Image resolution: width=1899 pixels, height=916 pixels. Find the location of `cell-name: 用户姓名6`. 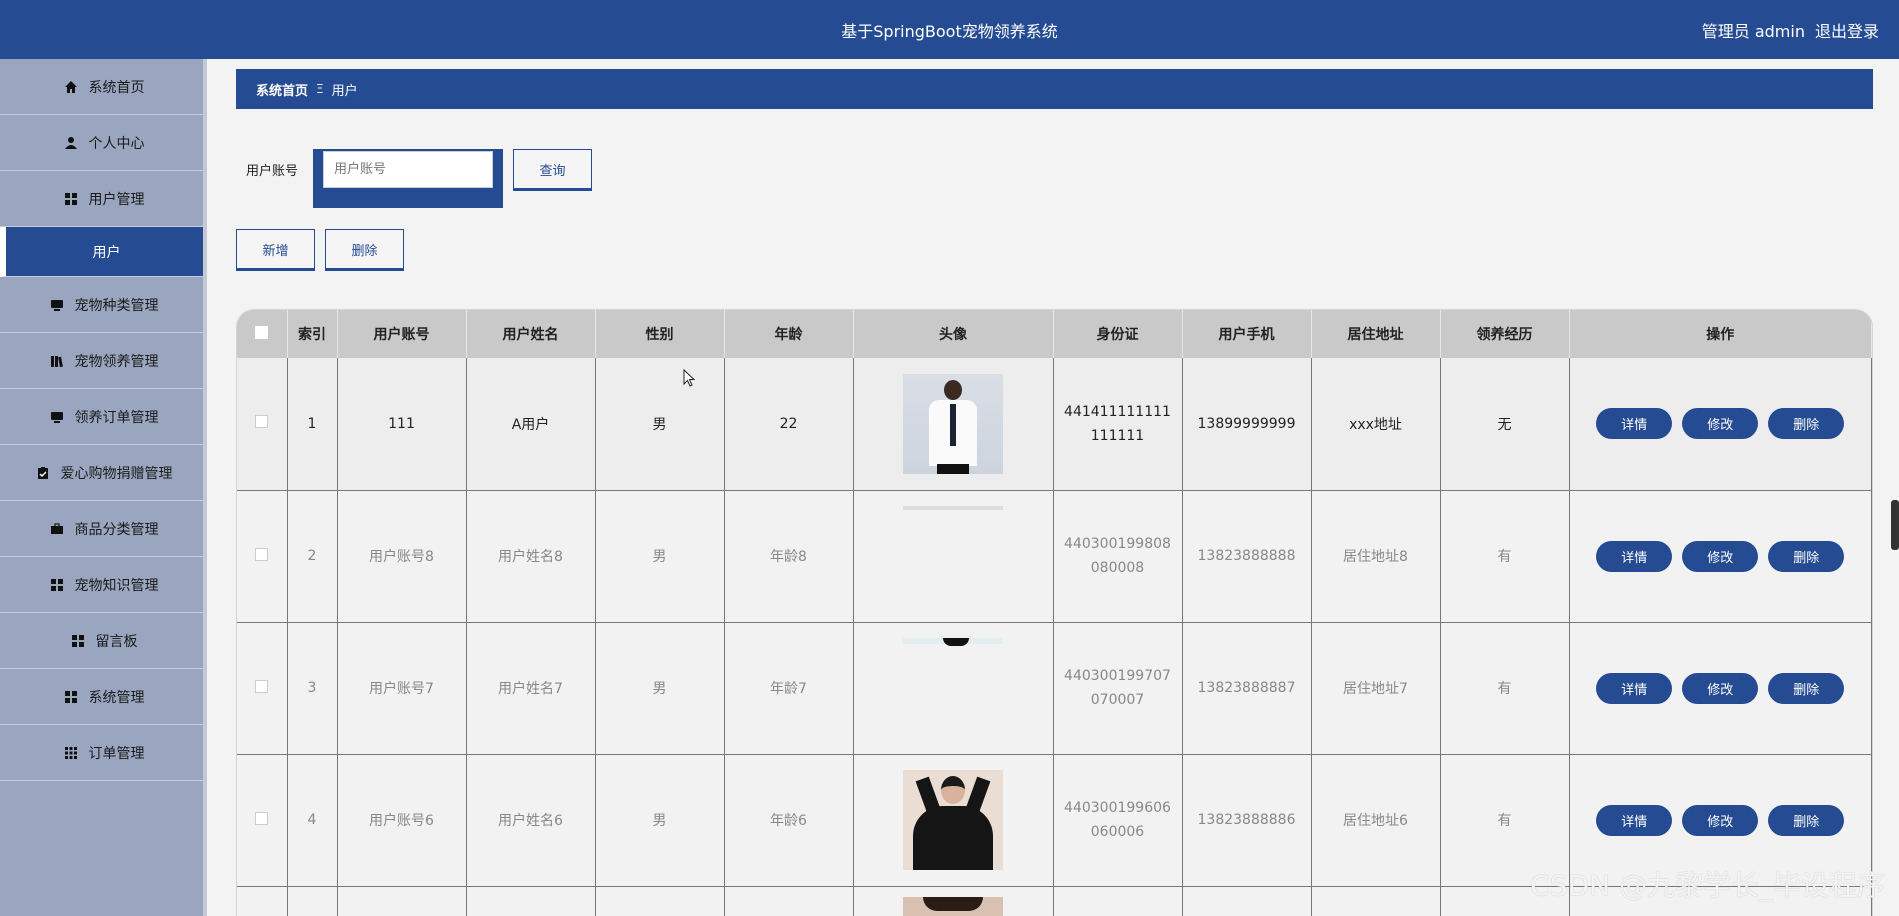

cell-name: 用户姓名6 is located at coordinates (531, 820).